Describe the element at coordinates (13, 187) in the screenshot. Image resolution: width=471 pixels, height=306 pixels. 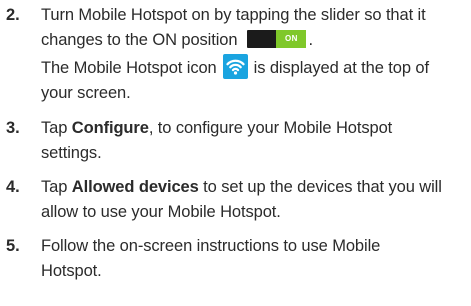
I see `step-number: 4.` at that location.